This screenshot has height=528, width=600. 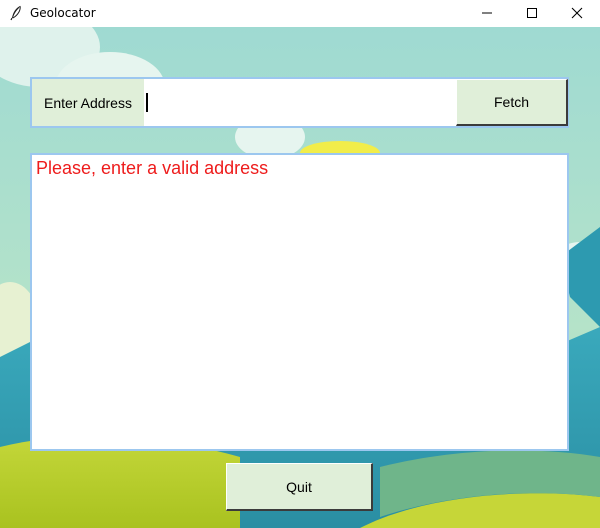 What do you see at coordinates (63, 13) in the screenshot?
I see `window-title: Geolocator` at bounding box center [63, 13].